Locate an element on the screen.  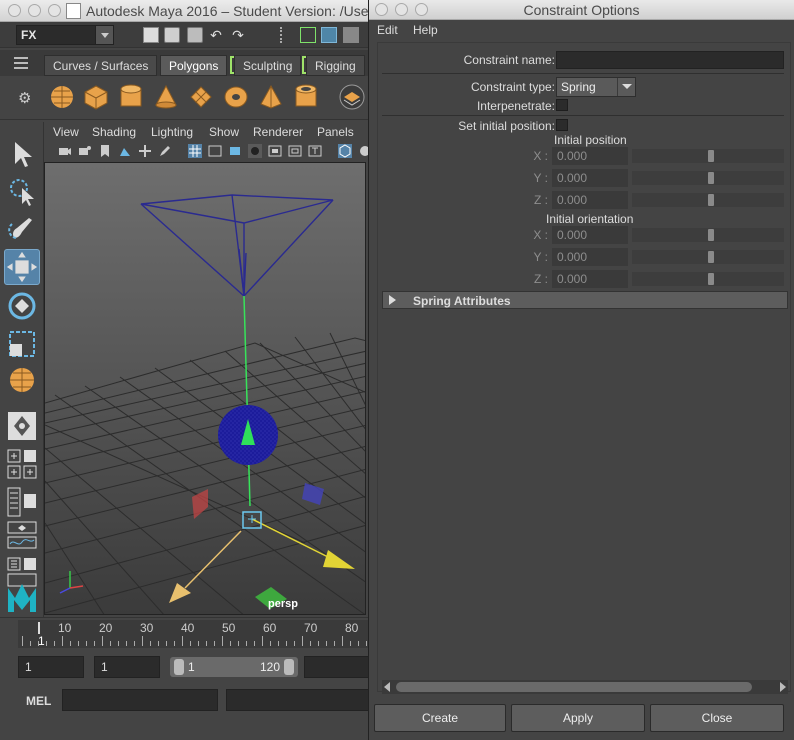
select-hierarchy-icon is located at coordinates (288, 35).